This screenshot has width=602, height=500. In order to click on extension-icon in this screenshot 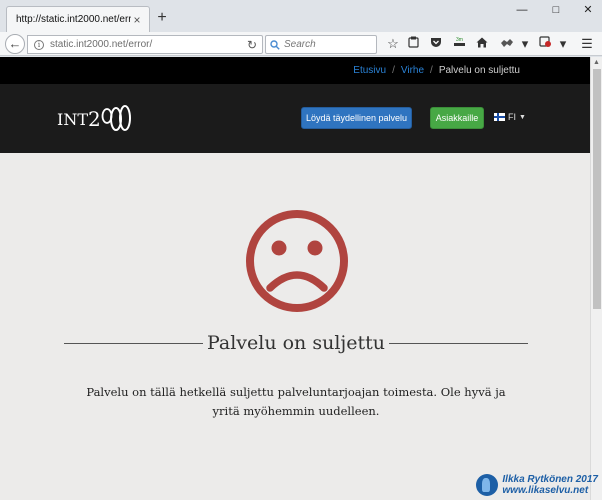, I will do `click(507, 44)`.